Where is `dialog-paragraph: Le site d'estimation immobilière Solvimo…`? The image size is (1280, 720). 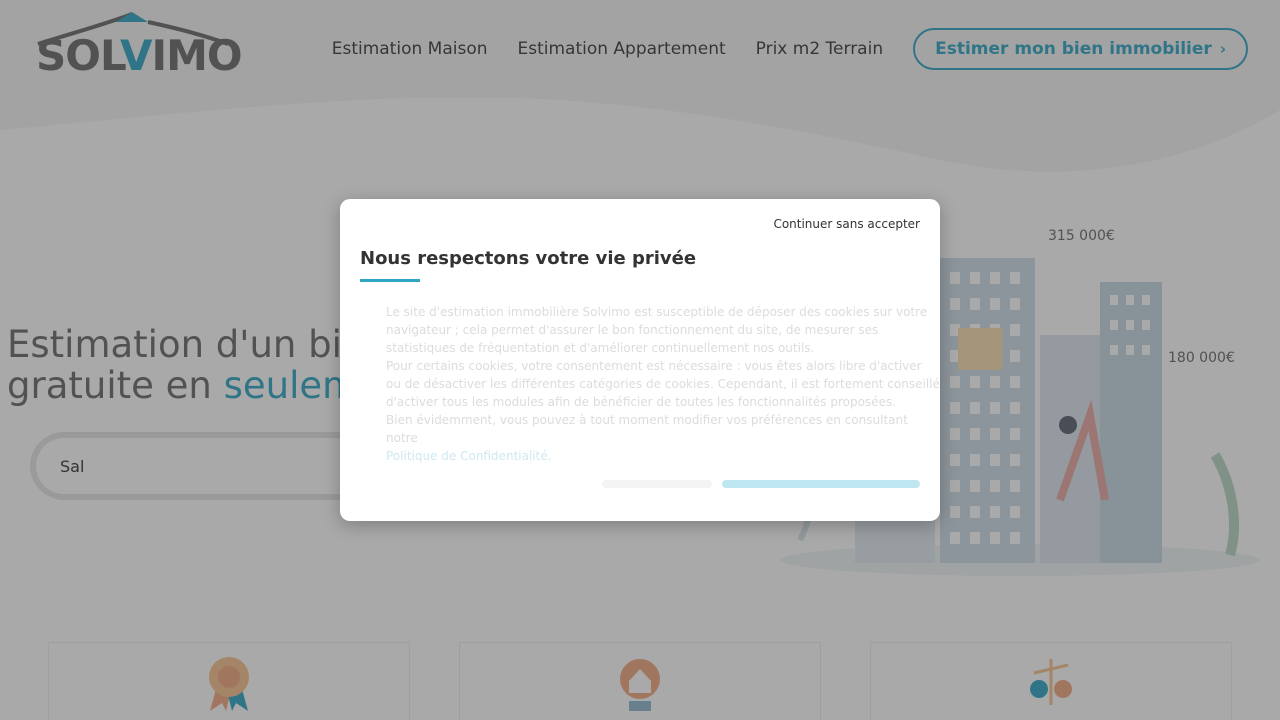 dialog-paragraph: Le site d'estimation immobilière Solvimo… is located at coordinates (657, 330).